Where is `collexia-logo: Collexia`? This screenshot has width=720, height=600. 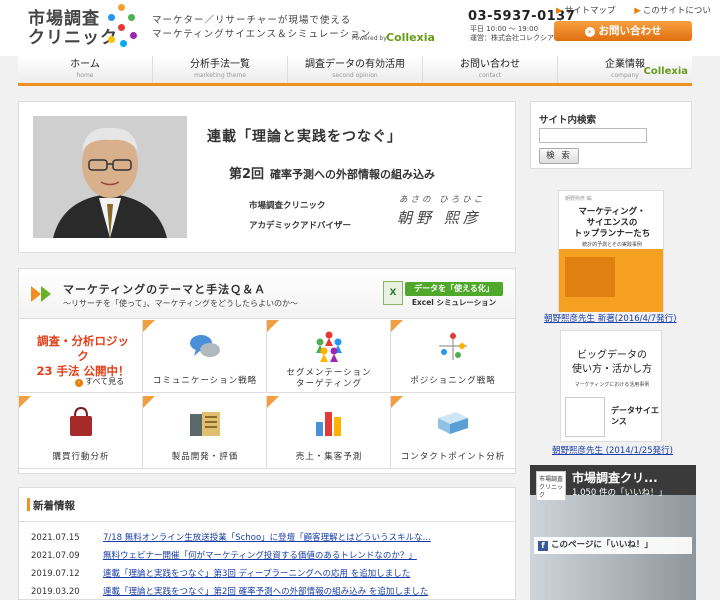 collexia-logo: Collexia is located at coordinates (410, 37).